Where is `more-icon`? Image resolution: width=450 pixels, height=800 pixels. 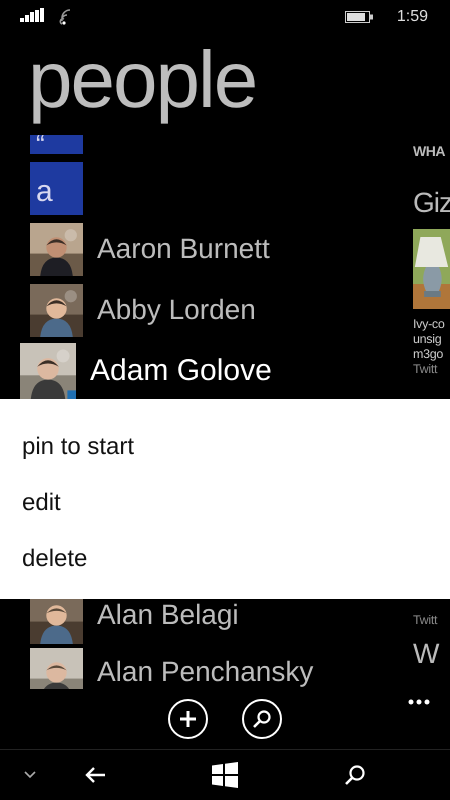 more-icon is located at coordinates (419, 701).